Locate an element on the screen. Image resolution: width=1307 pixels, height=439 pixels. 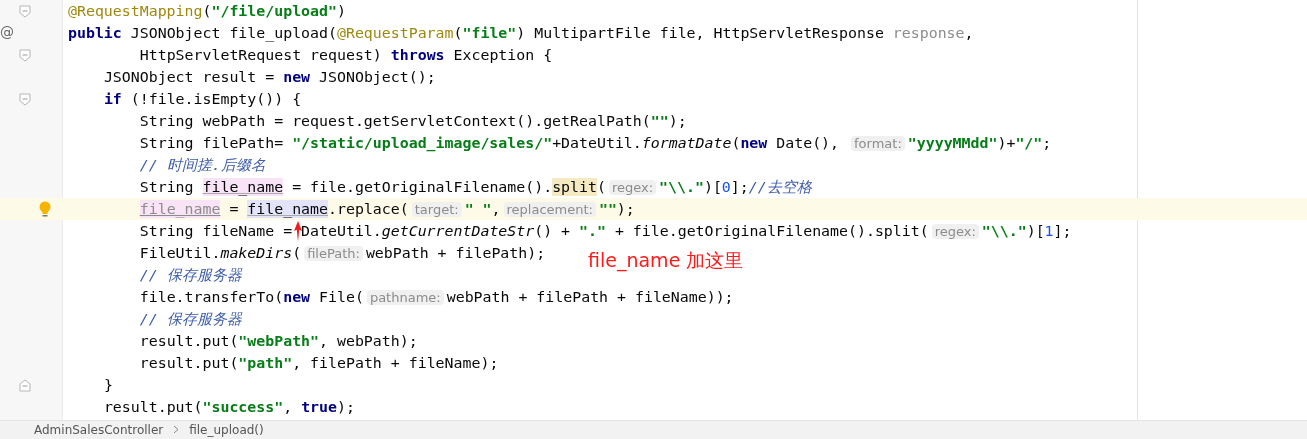
code-token: FileUtil. is located at coordinates (180, 253).